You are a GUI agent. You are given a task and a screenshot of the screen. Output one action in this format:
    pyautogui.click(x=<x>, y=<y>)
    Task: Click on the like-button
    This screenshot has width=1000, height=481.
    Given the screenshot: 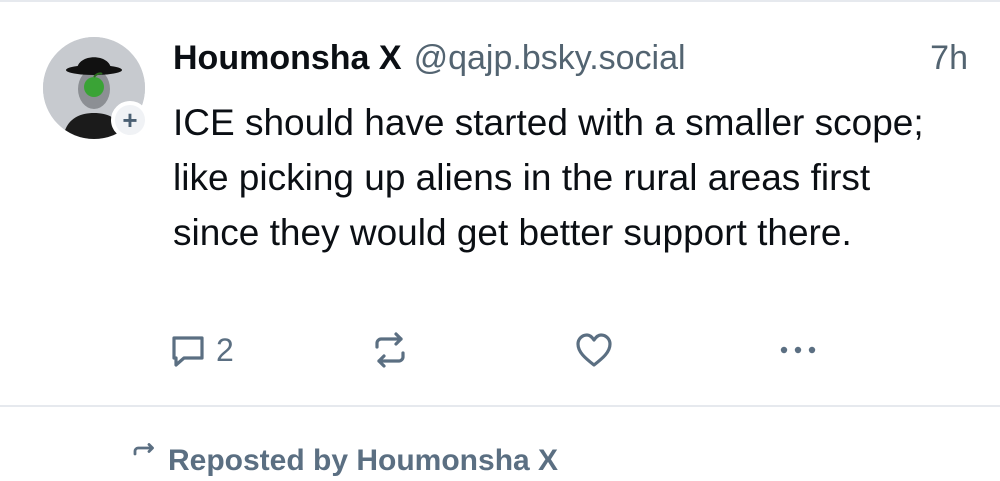 What is the action you would take?
    pyautogui.click(x=594, y=350)
    